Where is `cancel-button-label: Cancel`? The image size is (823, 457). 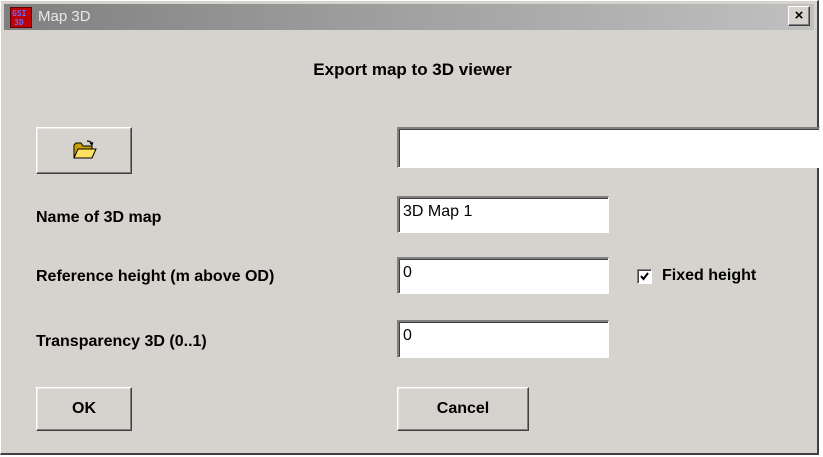 cancel-button-label: Cancel is located at coordinates (463, 408).